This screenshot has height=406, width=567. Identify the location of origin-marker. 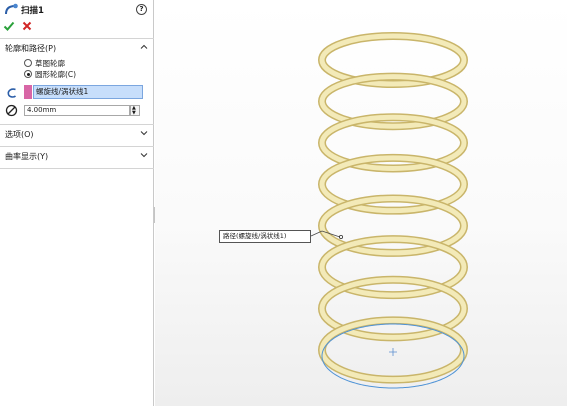
(393, 352).